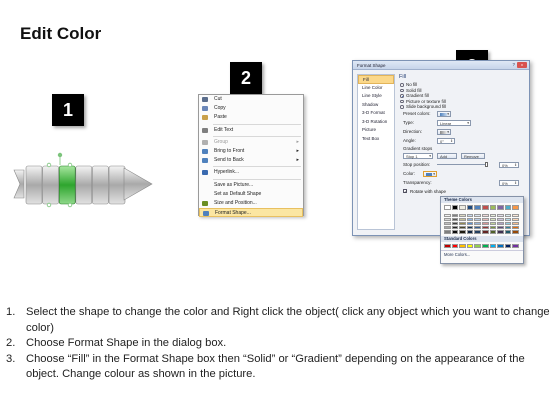 This screenshot has width=560, height=420. Describe the element at coordinates (418, 155) in the screenshot. I see `stop-select: Stop 1 ▾` at that location.